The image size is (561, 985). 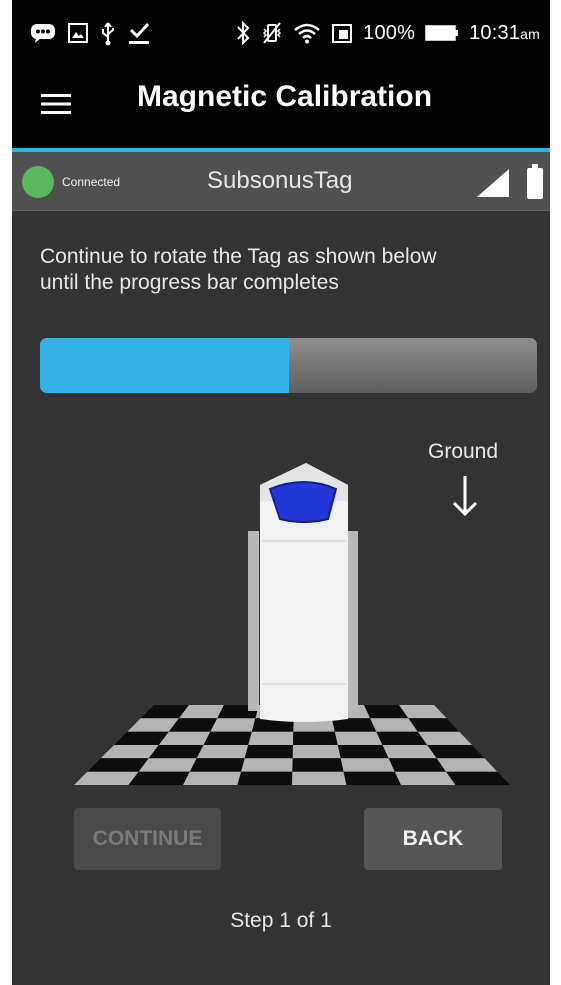 What do you see at coordinates (43, 33) in the screenshot?
I see `chat-bubble-icon` at bounding box center [43, 33].